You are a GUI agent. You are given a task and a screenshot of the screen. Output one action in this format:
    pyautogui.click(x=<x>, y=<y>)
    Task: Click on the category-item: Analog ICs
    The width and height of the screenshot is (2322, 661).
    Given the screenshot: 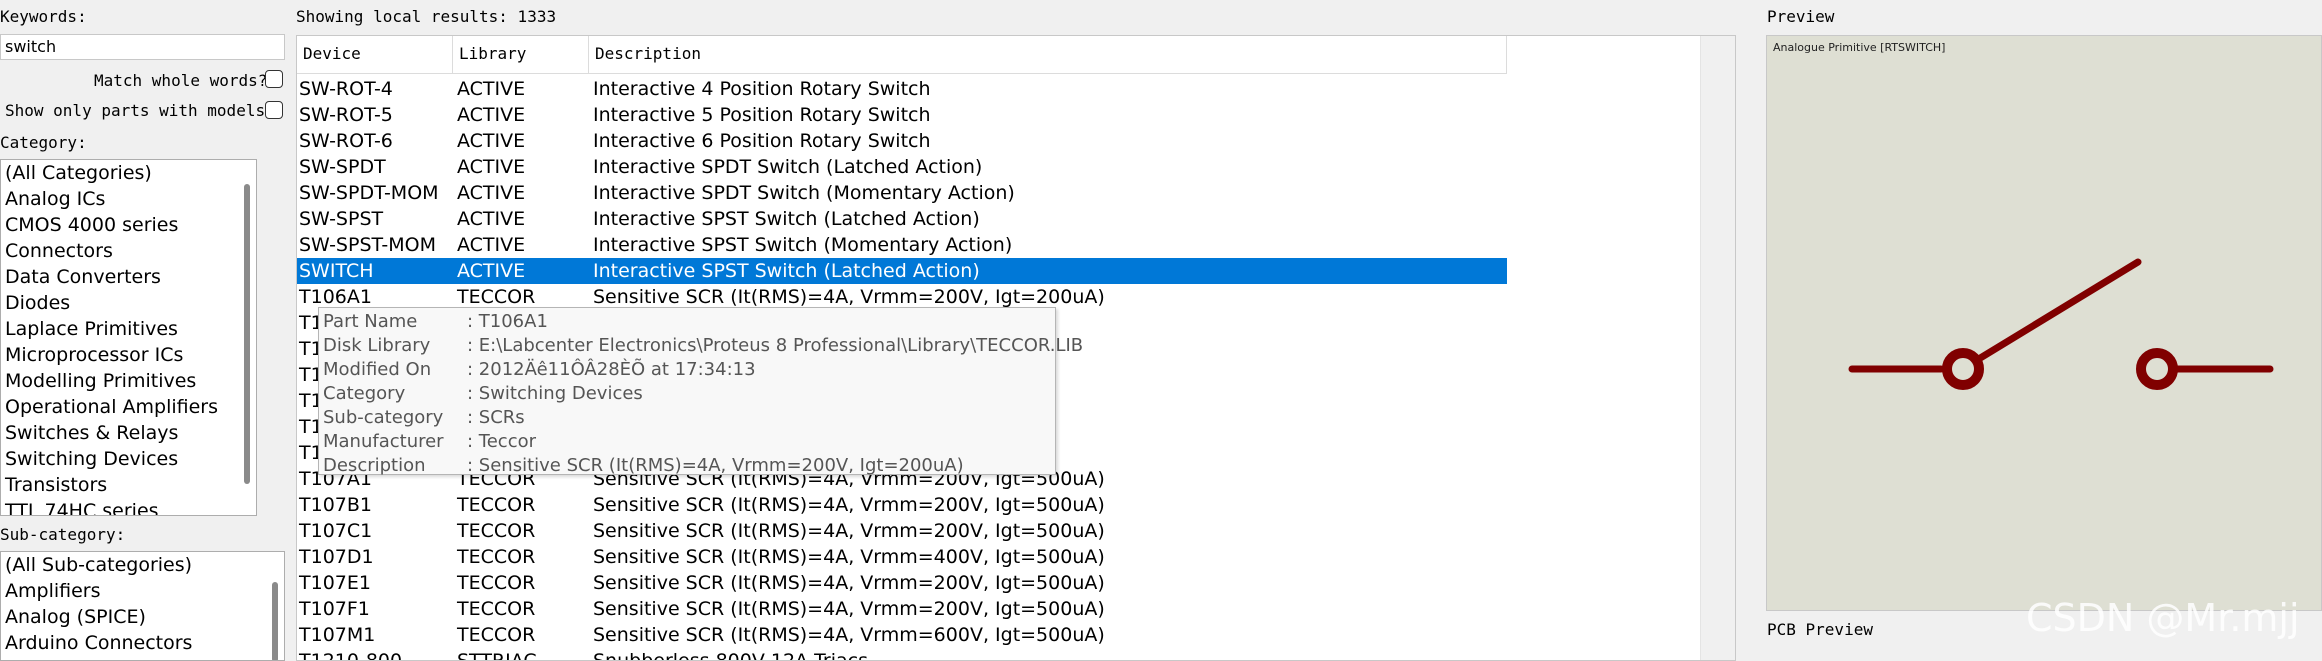 What is the action you would take?
    pyautogui.click(x=128, y=199)
    